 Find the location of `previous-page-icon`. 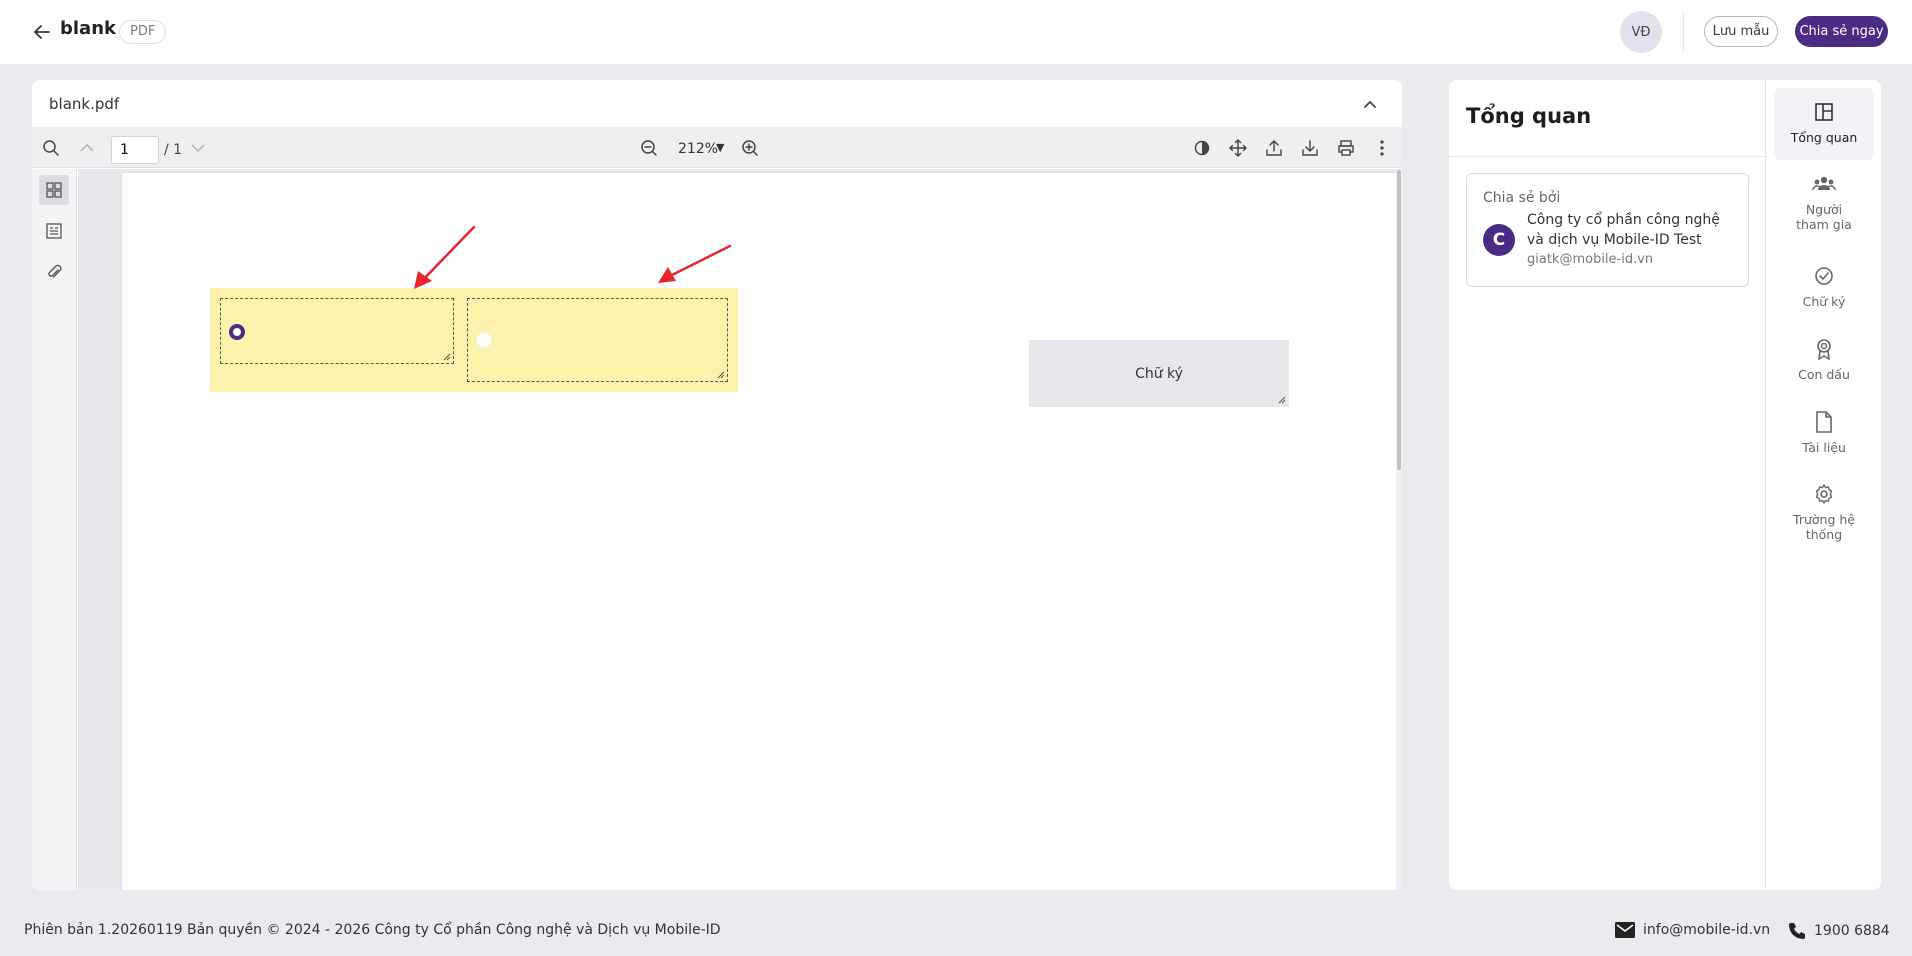

previous-page-icon is located at coordinates (87, 148).